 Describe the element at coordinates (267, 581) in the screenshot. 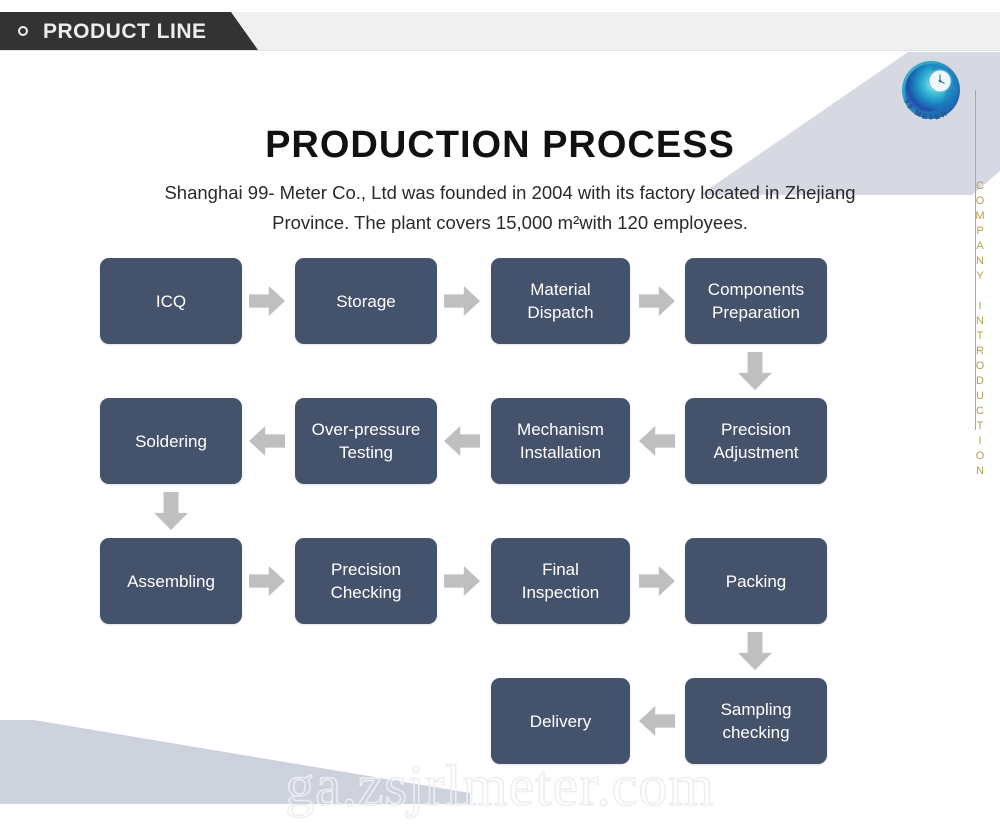

I see `arrow-assembling-to-precision-checking` at that location.